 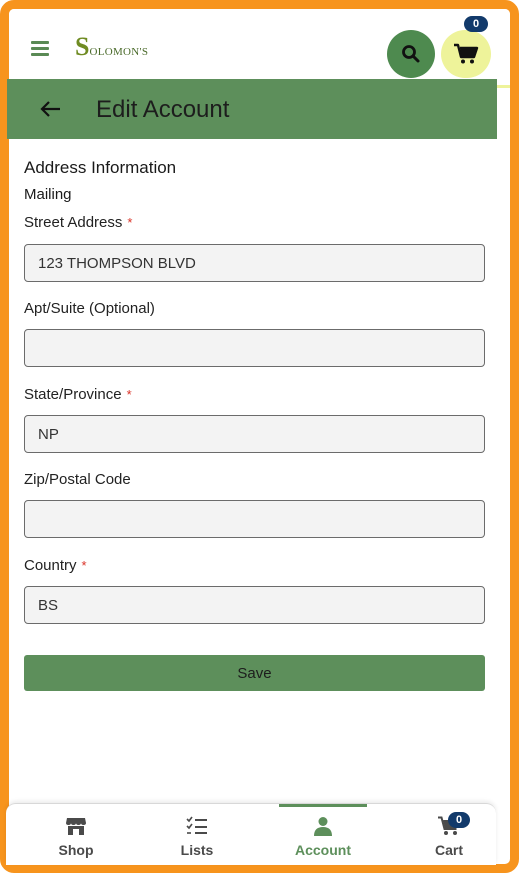 What do you see at coordinates (254, 605) in the screenshot?
I see `country-input` at bounding box center [254, 605].